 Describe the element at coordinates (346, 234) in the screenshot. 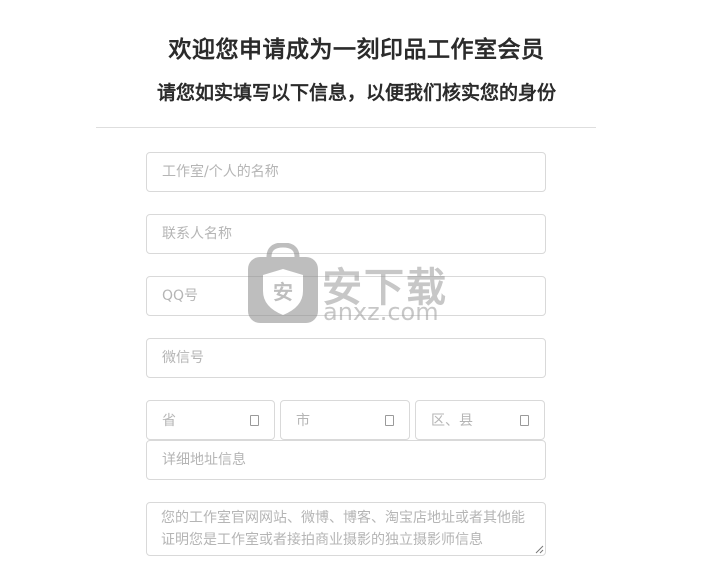

I see `contact-name-input` at that location.